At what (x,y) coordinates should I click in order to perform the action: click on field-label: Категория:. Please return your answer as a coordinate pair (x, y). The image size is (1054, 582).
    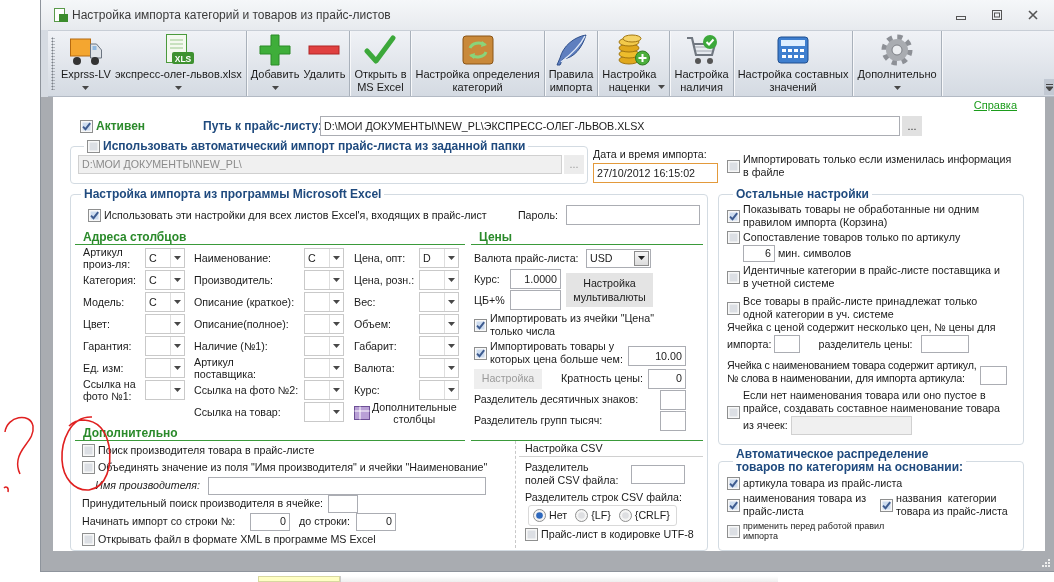
    Looking at the image, I should click on (110, 280).